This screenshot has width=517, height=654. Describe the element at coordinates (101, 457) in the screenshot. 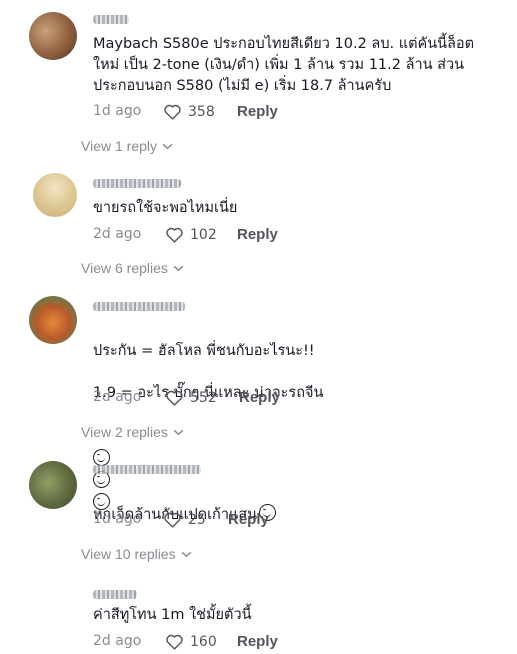

I see `grinning-squinting-face-icon` at that location.